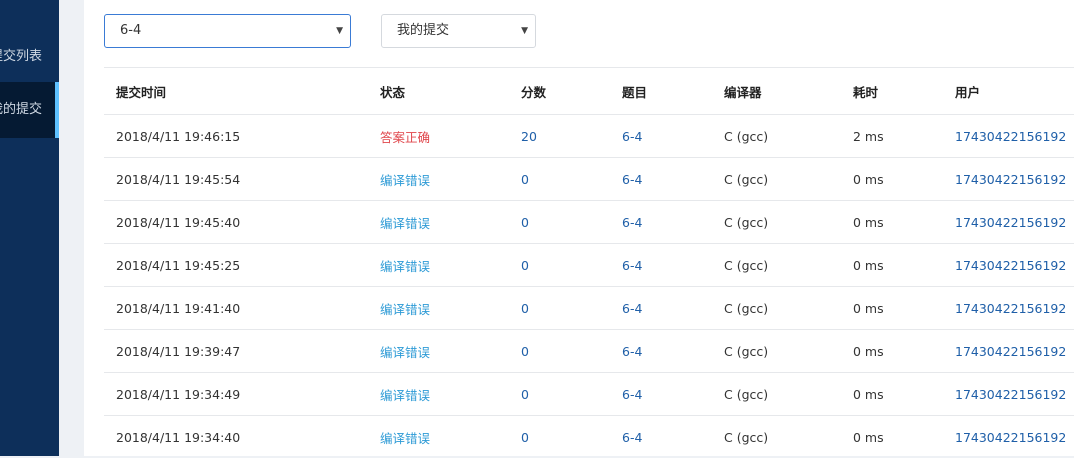 This screenshot has height=458, width=1074. What do you see at coordinates (236, 91) in the screenshot?
I see `col-header-time: 提交时间` at bounding box center [236, 91].